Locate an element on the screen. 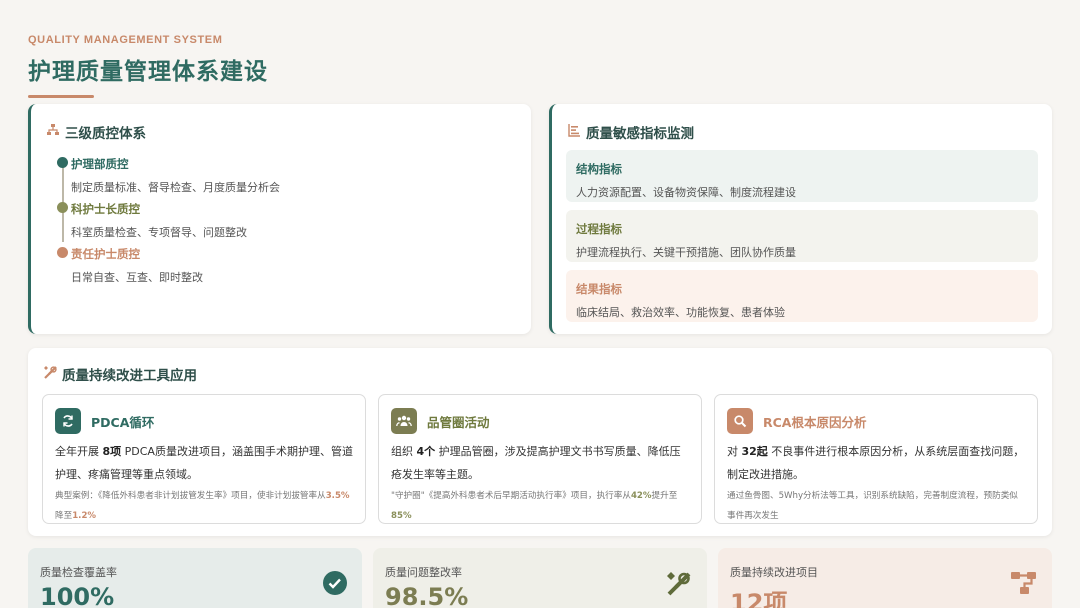  stat-card-coverage: 质量检查覆盖率 100% is located at coordinates (195, 578).